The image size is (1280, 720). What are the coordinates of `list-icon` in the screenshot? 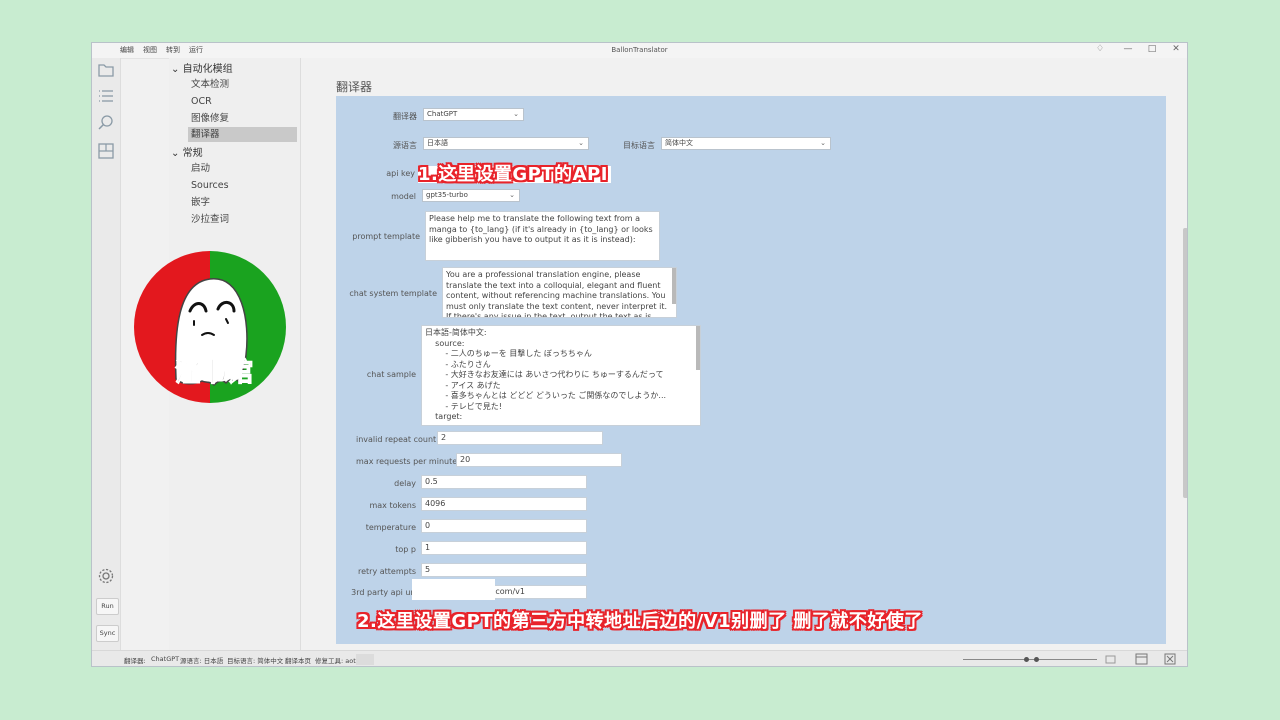 It's located at (106, 96).